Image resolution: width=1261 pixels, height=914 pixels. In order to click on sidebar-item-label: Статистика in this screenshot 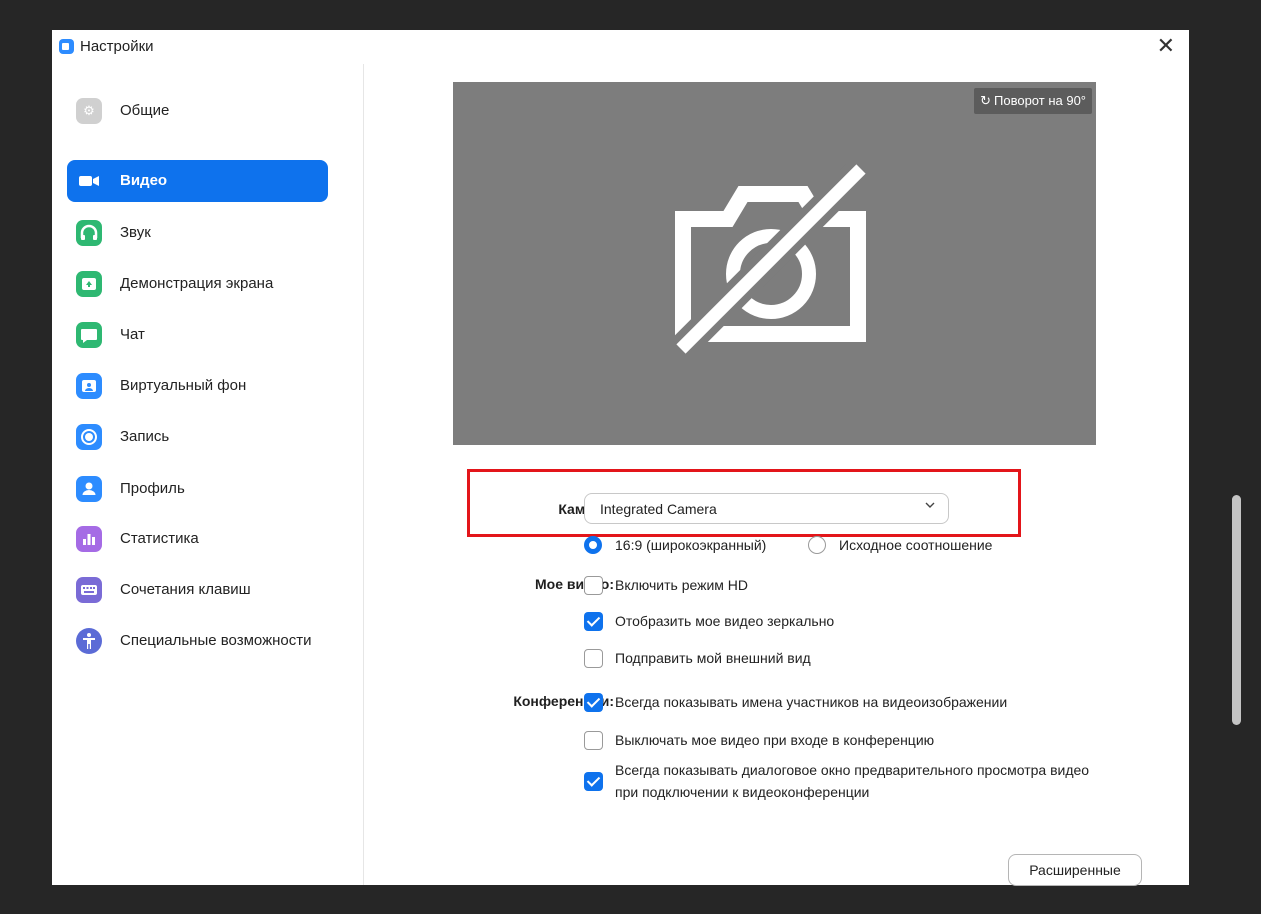, I will do `click(159, 538)`.